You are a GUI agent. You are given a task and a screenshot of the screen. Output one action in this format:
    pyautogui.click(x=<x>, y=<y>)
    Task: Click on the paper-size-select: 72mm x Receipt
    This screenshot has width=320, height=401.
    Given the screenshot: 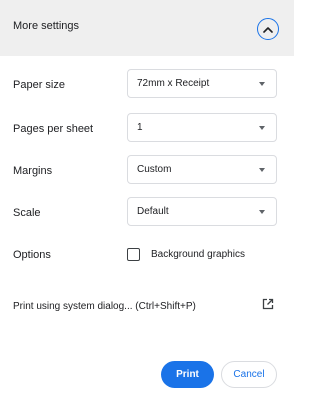 What is the action you would take?
    pyautogui.click(x=202, y=83)
    